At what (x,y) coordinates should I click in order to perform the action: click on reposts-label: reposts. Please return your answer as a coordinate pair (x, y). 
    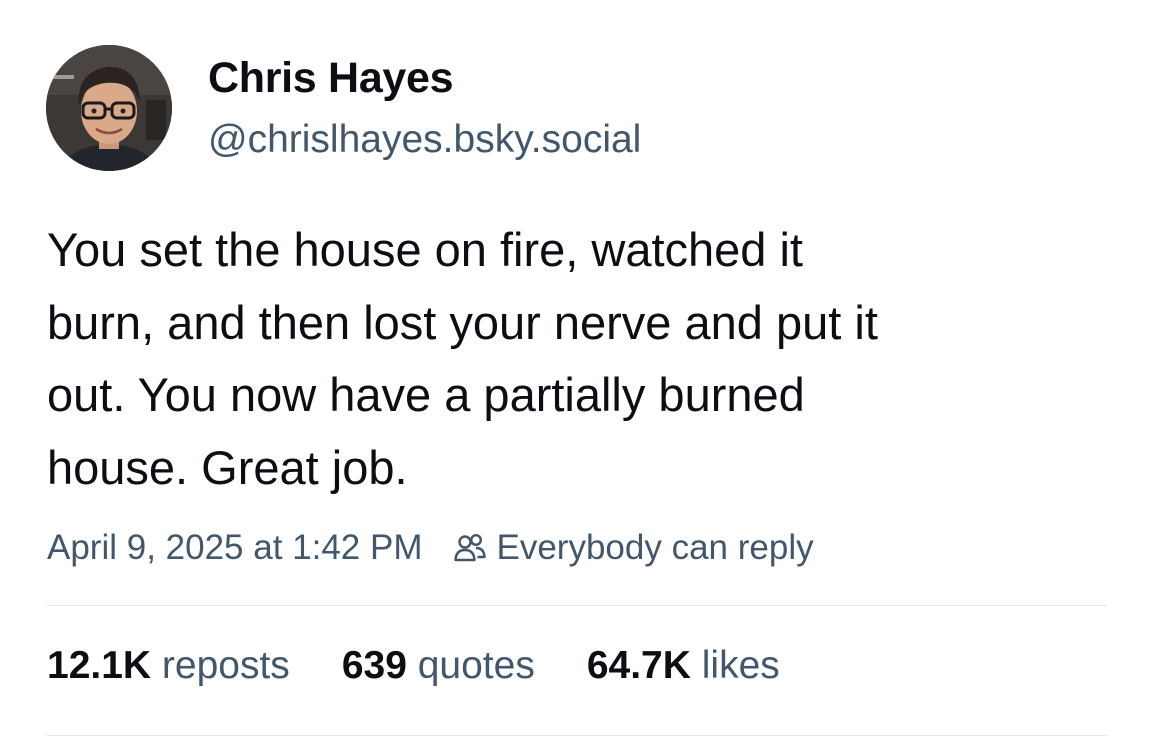
    Looking at the image, I should click on (225, 665).